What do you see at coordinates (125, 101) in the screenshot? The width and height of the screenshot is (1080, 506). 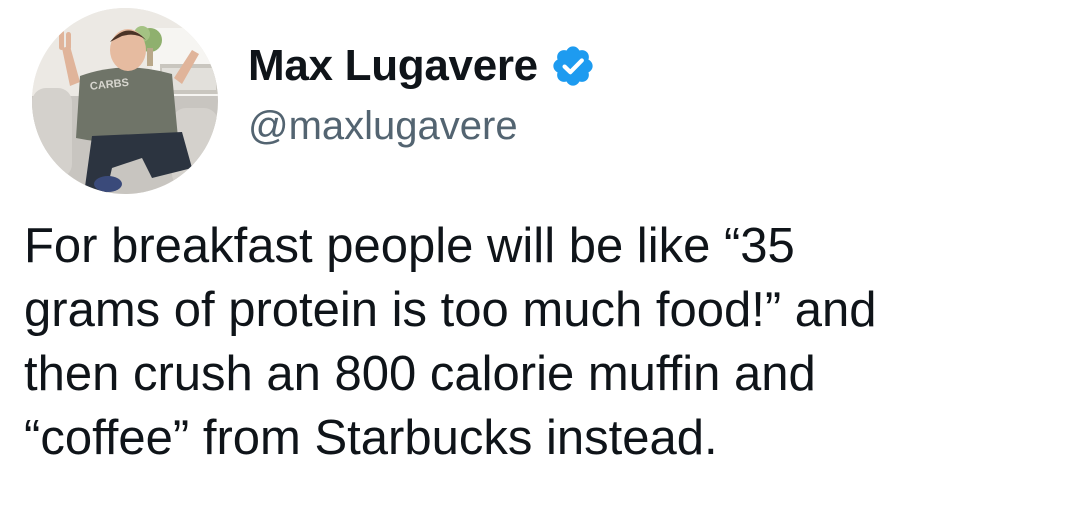 I see `avatar: CARBS` at bounding box center [125, 101].